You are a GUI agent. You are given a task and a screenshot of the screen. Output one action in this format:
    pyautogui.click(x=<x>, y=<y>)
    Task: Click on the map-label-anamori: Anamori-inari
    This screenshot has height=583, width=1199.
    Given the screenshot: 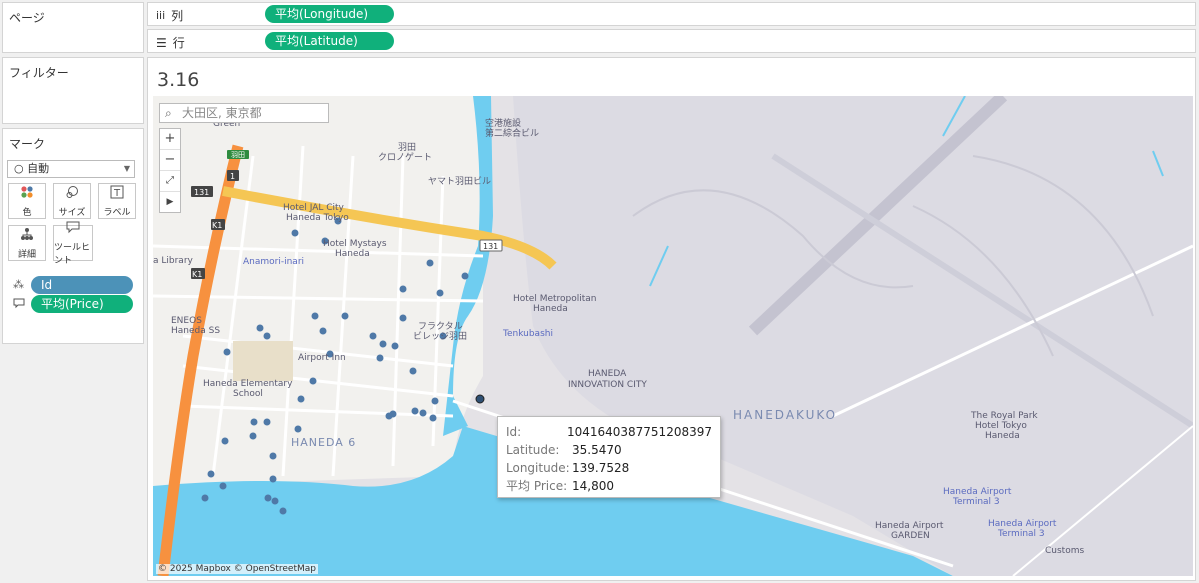 What is the action you would take?
    pyautogui.click(x=273, y=262)
    